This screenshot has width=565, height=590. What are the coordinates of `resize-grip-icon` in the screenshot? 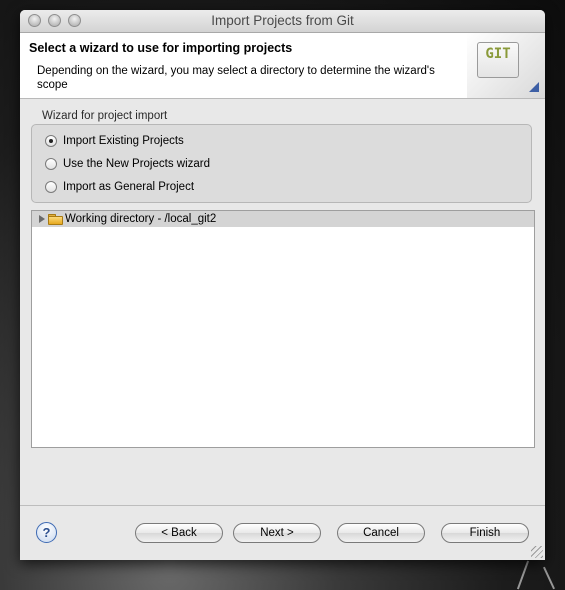 It's located at (537, 552).